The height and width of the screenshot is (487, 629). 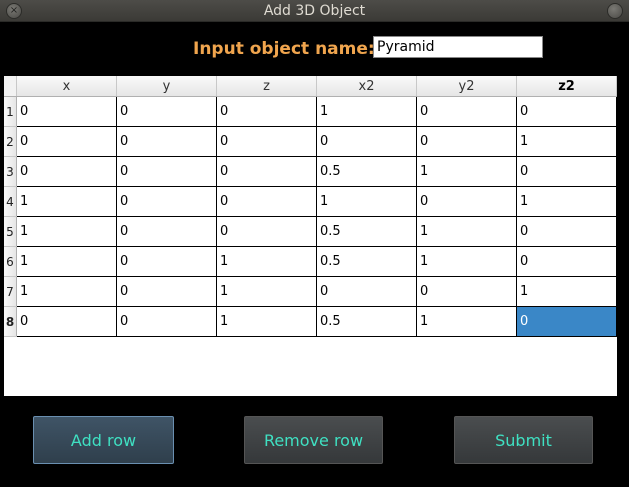 I want to click on table-row: 8 0 0 1 0.5 1 0, so click(x=310, y=321).